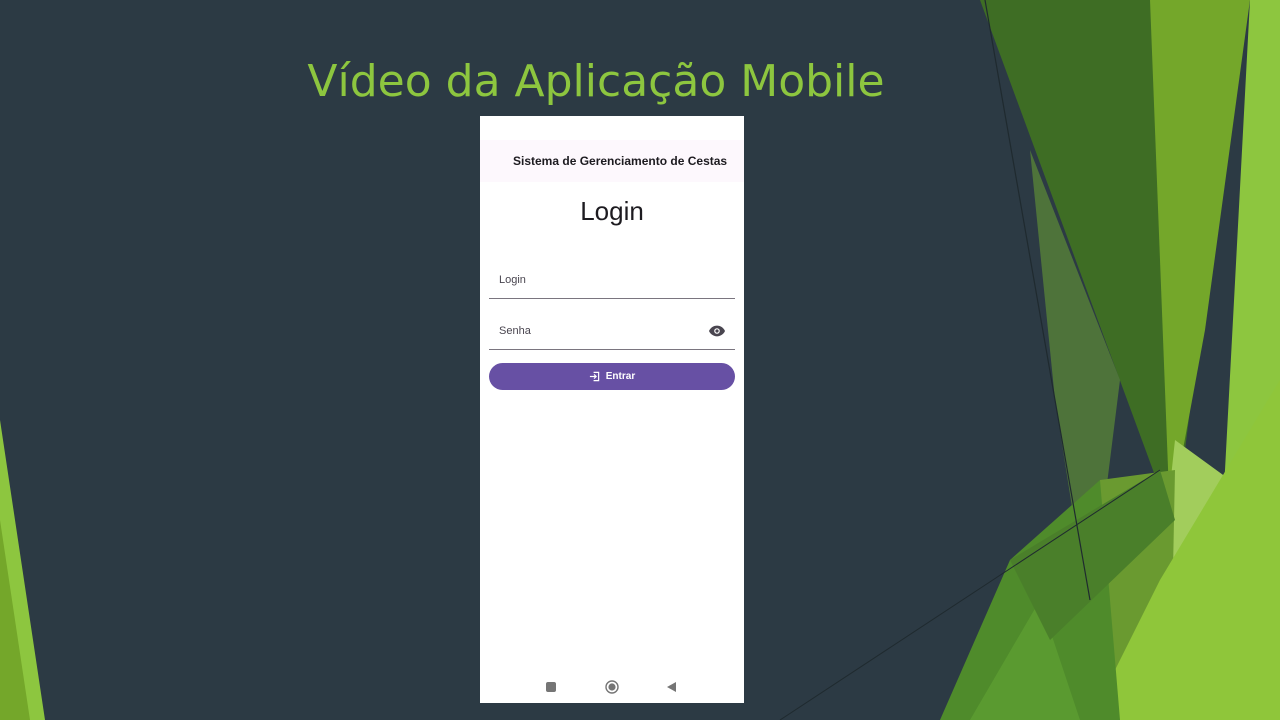 The image size is (1280, 720). I want to click on password-input, so click(599, 331).